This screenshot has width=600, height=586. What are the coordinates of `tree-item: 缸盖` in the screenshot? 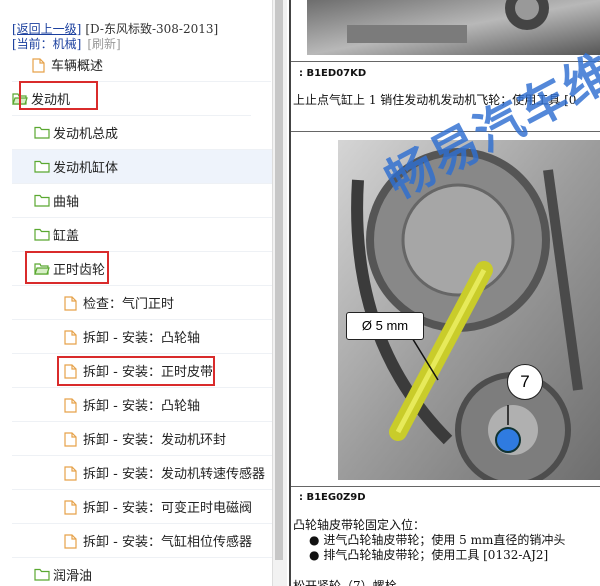 It's located at (142, 235).